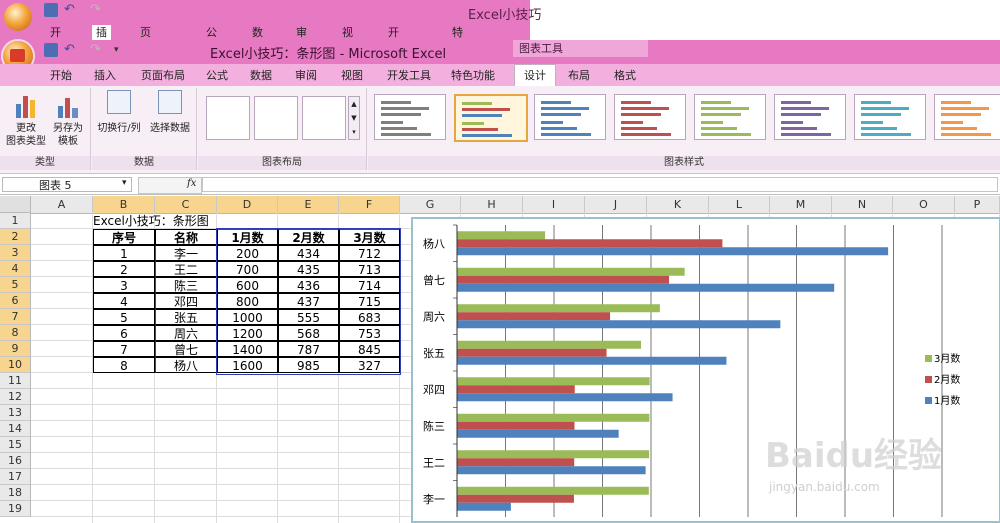  Describe the element at coordinates (247, 285) in the screenshot. I see `table-cell: 600` at that location.